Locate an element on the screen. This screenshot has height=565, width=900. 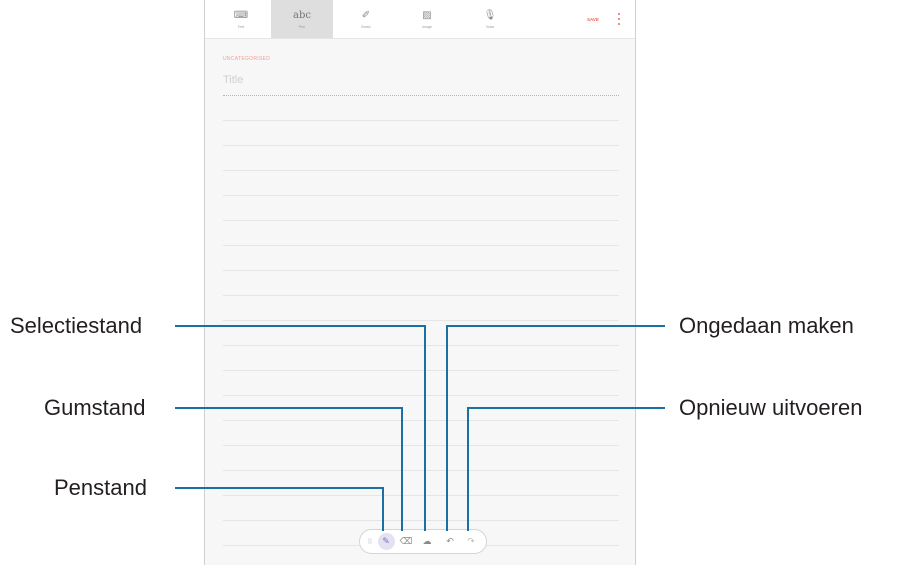
undo-leader is located at coordinates (555, 428).